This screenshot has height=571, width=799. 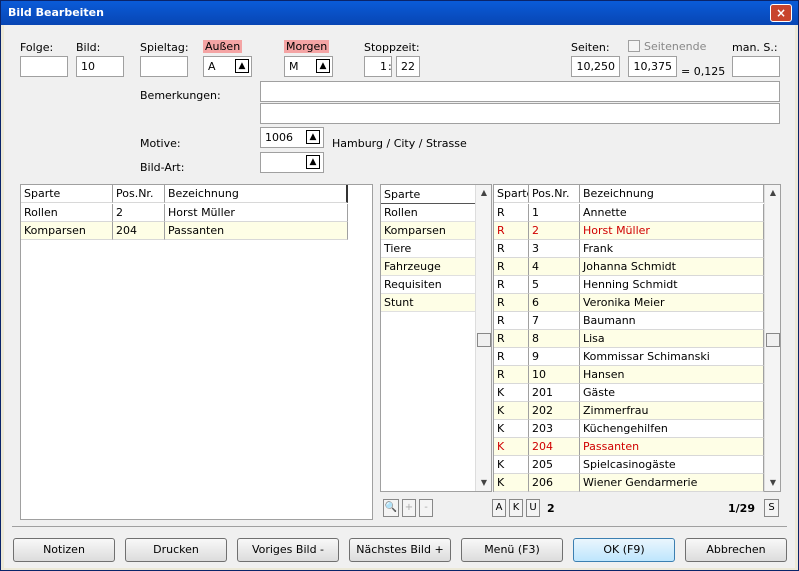 I want to click on category-header: Sparte, so click(x=428, y=194).